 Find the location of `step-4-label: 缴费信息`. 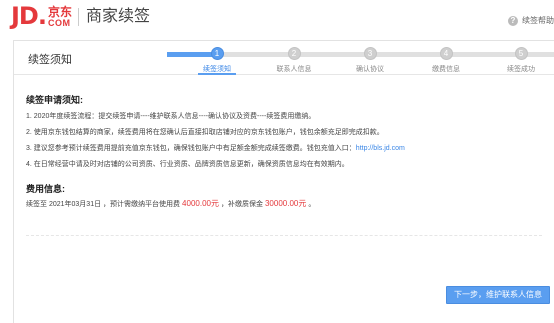

step-4-label: 缴费信息 is located at coordinates (446, 69).